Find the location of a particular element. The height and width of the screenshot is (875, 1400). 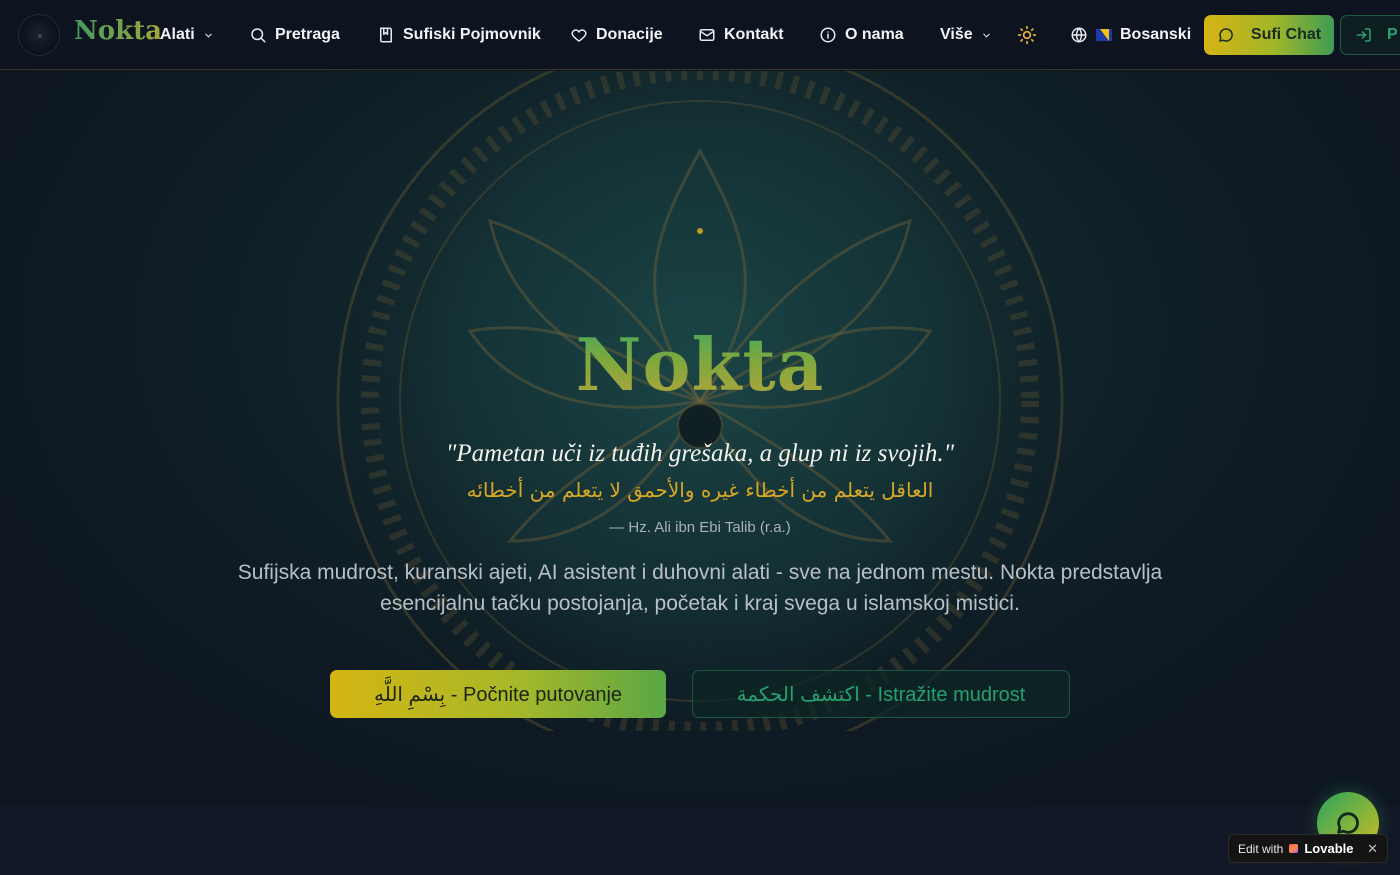

login-label: P is located at coordinates (1392, 34).